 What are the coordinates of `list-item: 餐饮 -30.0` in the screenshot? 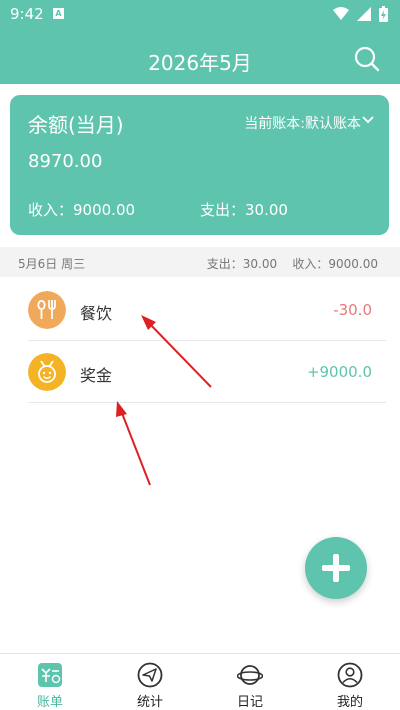 It's located at (200, 310).